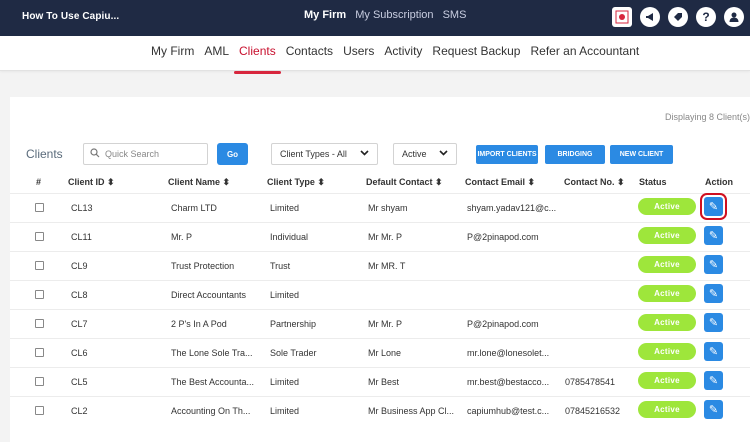 This screenshot has height=442, width=750. What do you see at coordinates (216, 56) in the screenshot?
I see `subnav-aml: AML` at bounding box center [216, 56].